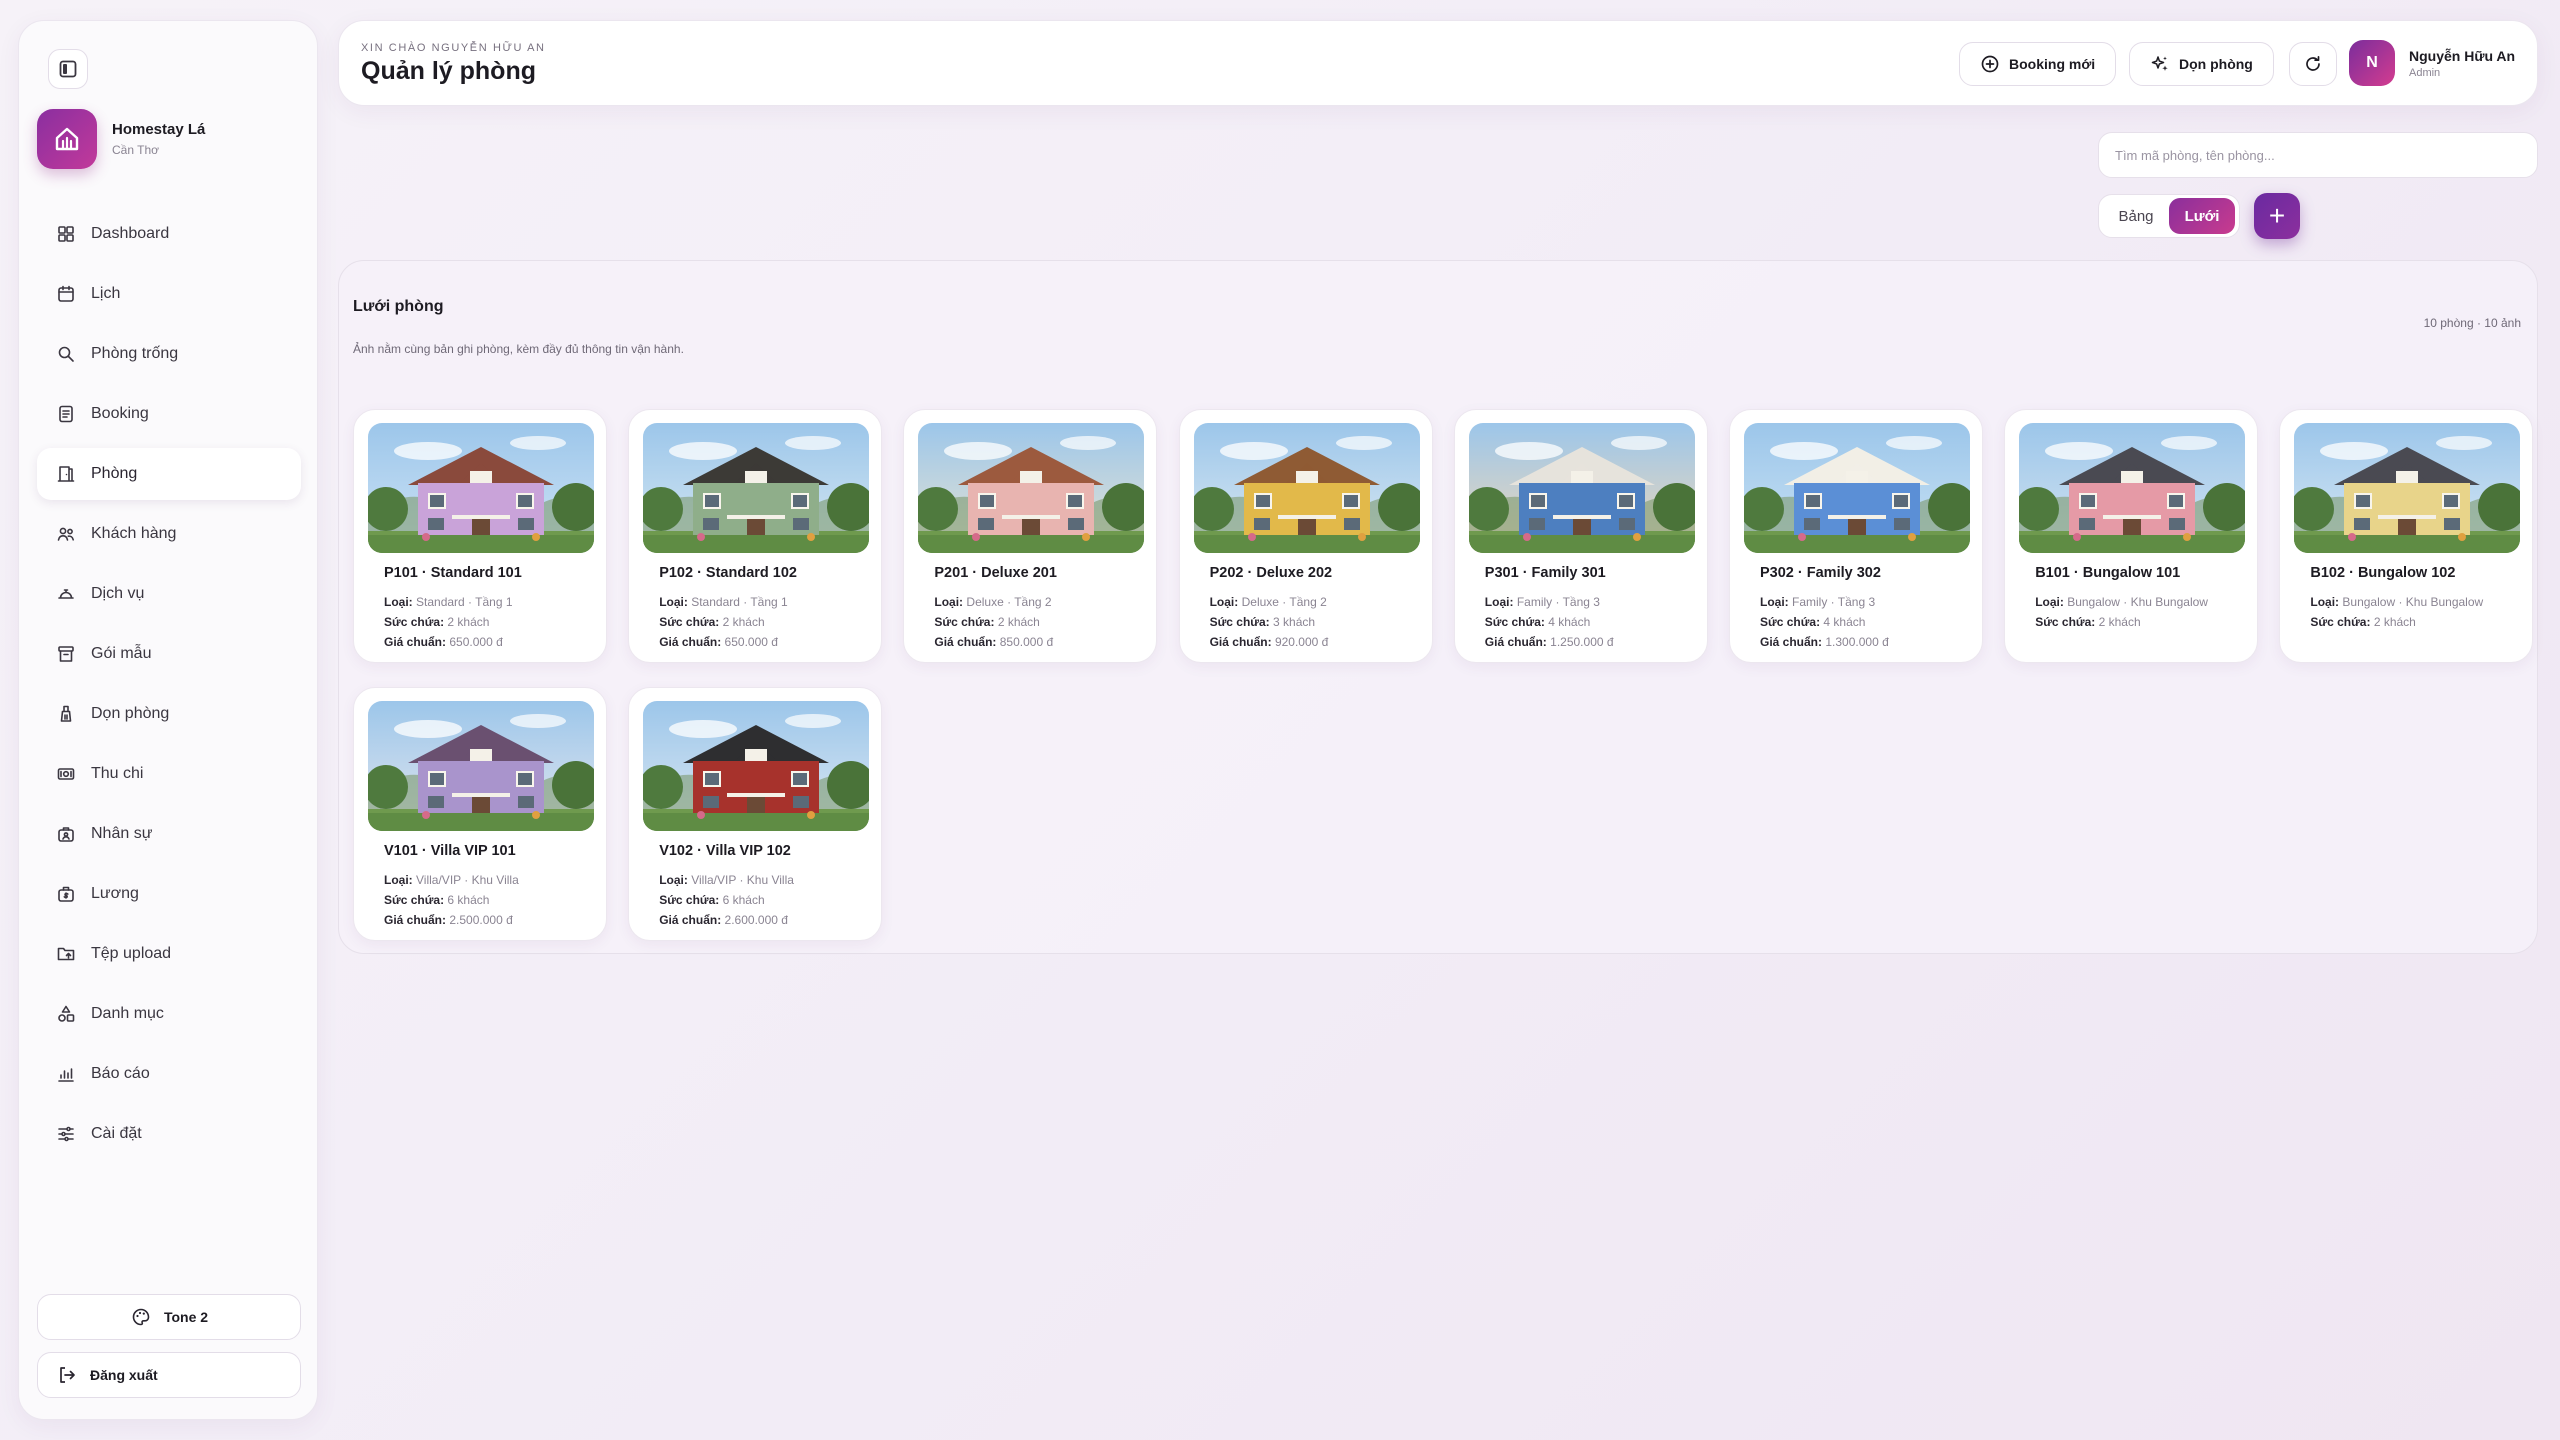 This screenshot has width=2560, height=1440. Describe the element at coordinates (169, 1074) in the screenshot. I see `sidebar-item-chart: Báo cáo` at that location.